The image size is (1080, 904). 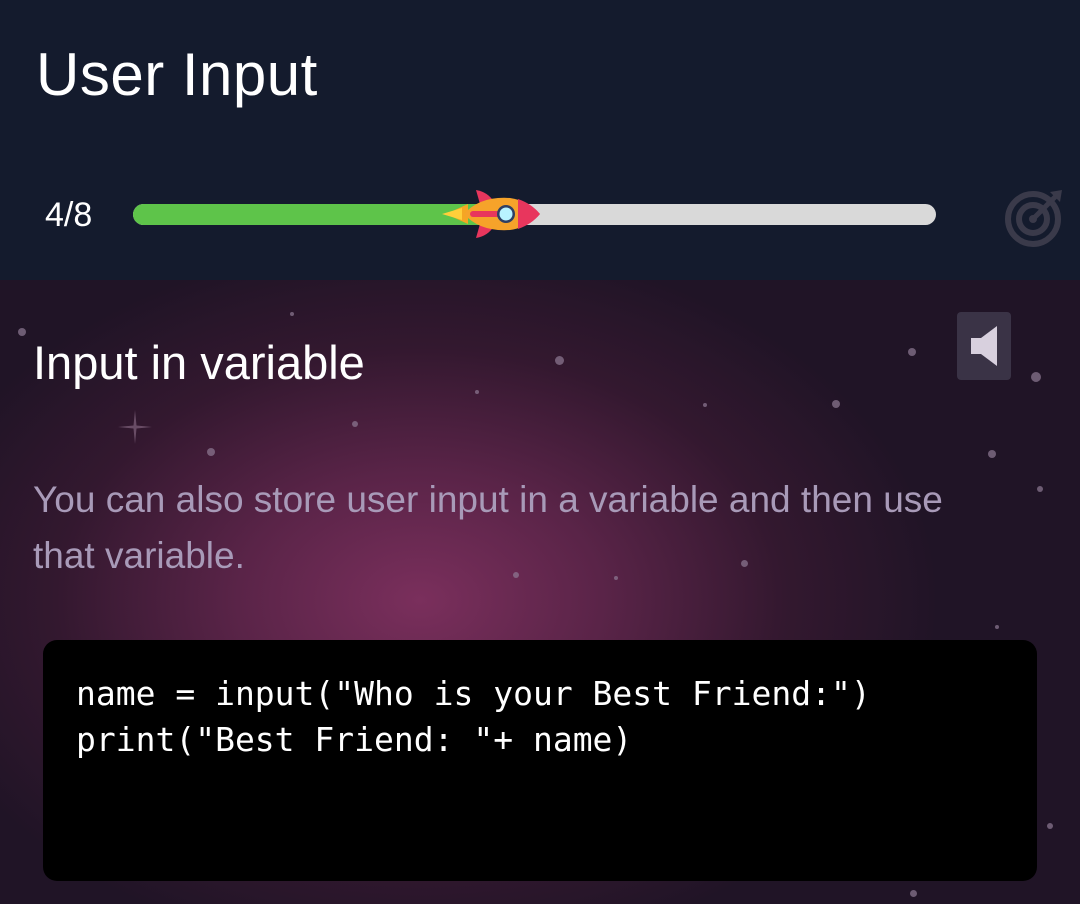 I want to click on speaker-icon, so click(x=984, y=346).